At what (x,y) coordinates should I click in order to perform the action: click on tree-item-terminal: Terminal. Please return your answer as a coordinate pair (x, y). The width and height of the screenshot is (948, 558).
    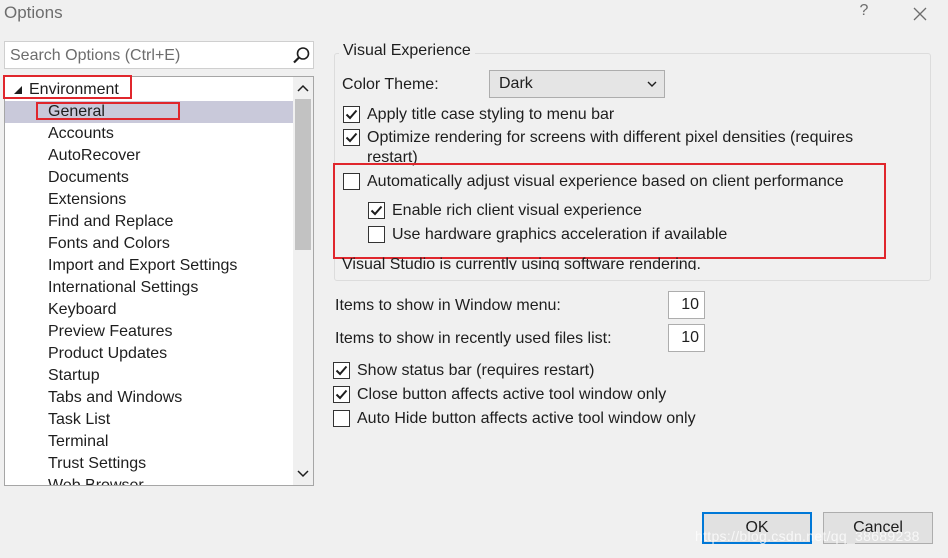
    Looking at the image, I should click on (149, 442).